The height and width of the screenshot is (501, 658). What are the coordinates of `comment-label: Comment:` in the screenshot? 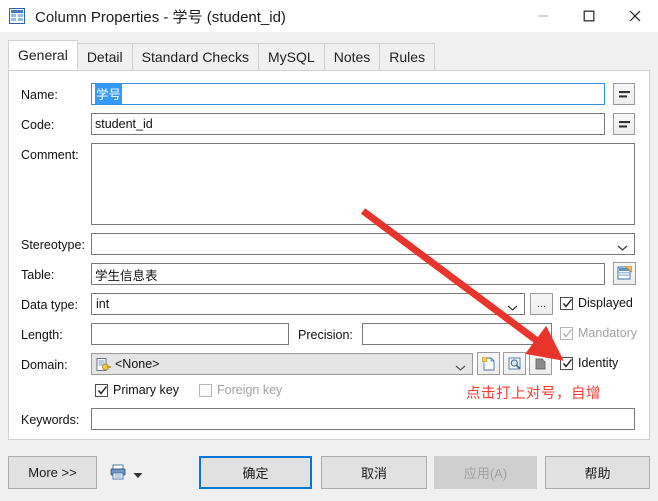 It's located at (50, 155).